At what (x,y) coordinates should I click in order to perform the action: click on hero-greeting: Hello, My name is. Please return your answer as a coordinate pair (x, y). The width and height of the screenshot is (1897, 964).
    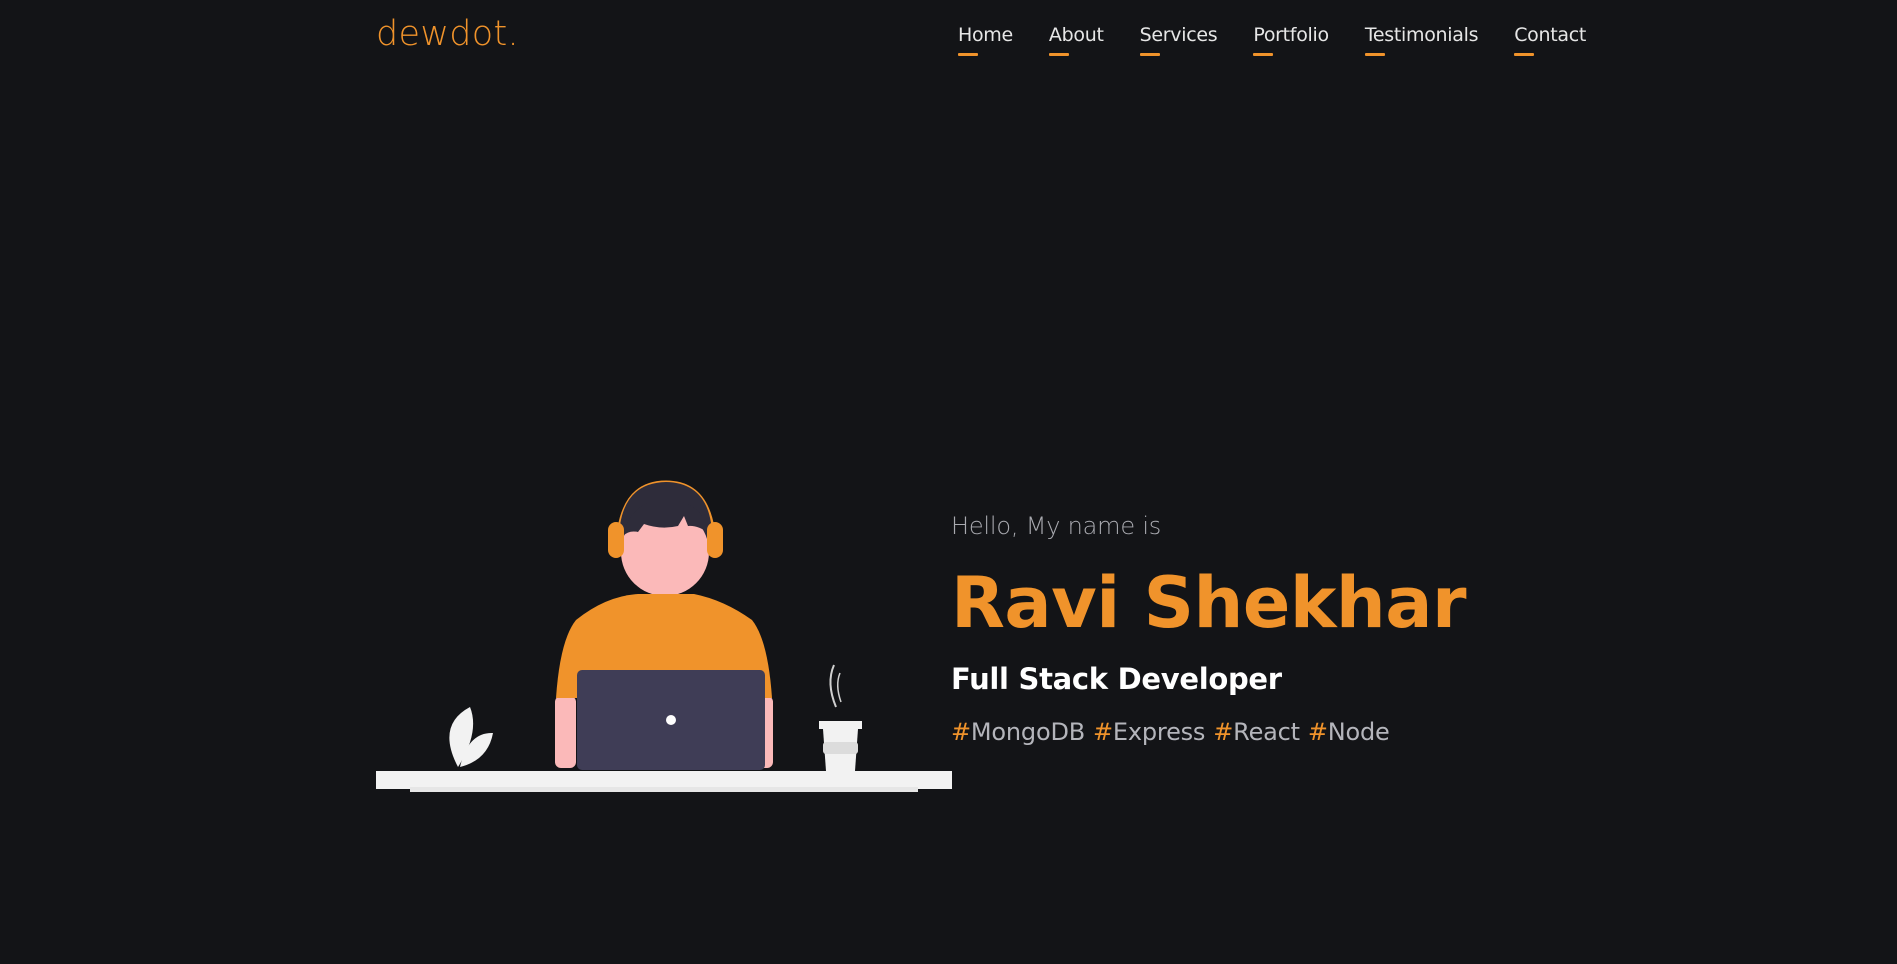
    Looking at the image, I should click on (1056, 526).